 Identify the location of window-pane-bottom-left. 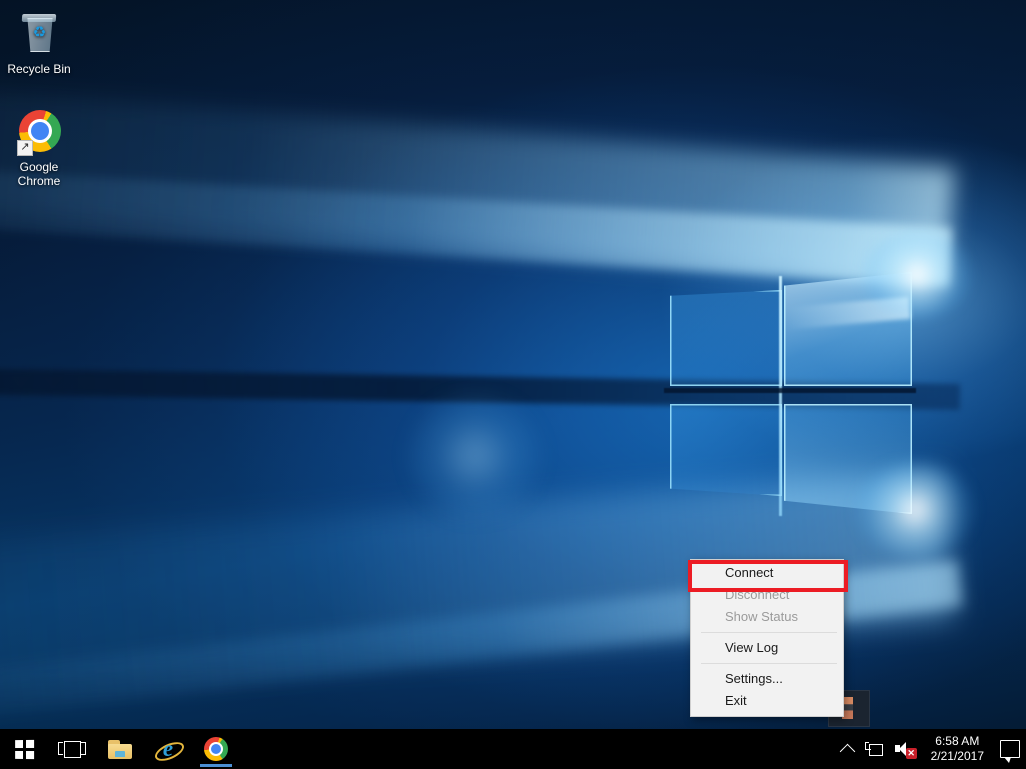
(726, 450).